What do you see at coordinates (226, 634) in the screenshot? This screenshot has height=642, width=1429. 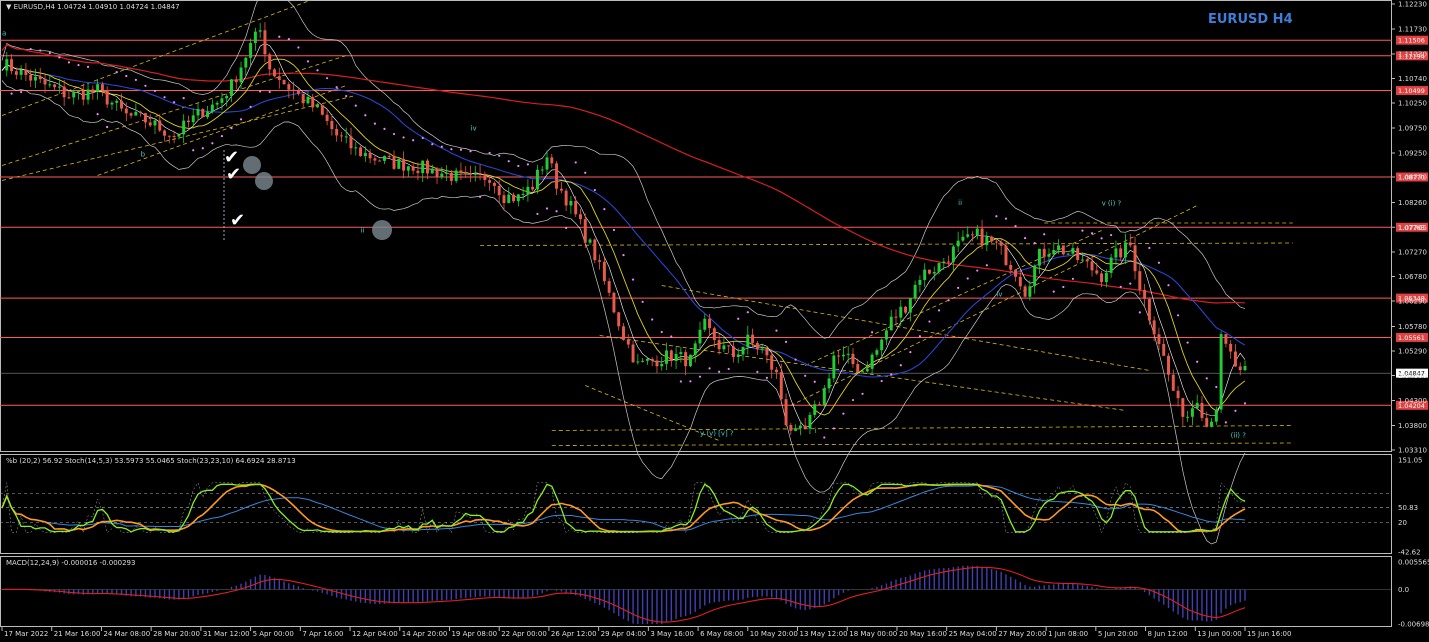 I see `time-tick-label: 31 Mar 12:00` at bounding box center [226, 634].